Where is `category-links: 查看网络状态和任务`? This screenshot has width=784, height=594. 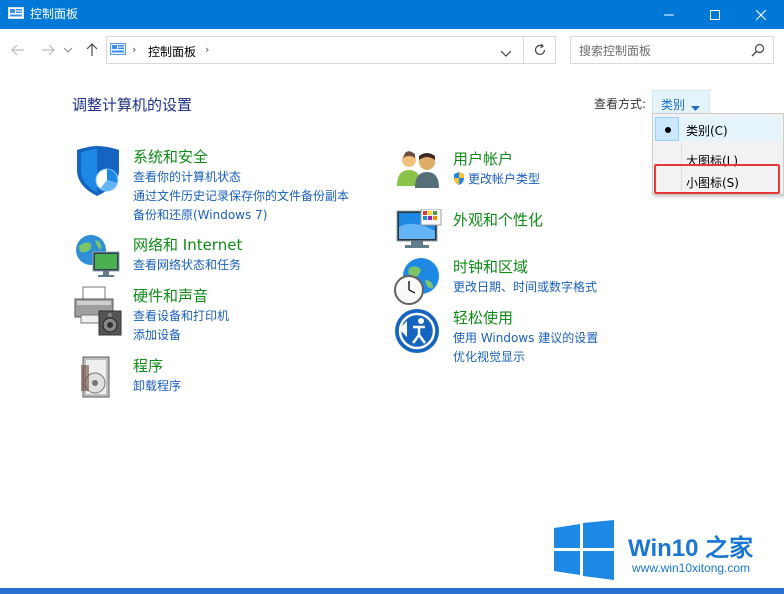
category-links: 查看网络状态和任务 is located at coordinates (187, 265).